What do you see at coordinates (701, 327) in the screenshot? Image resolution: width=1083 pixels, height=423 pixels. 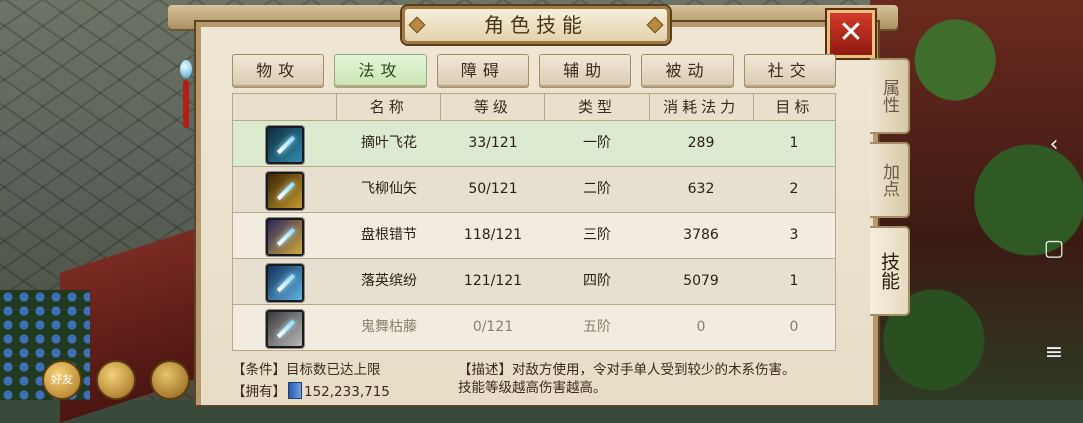 I see `skill-mana: 0` at bounding box center [701, 327].